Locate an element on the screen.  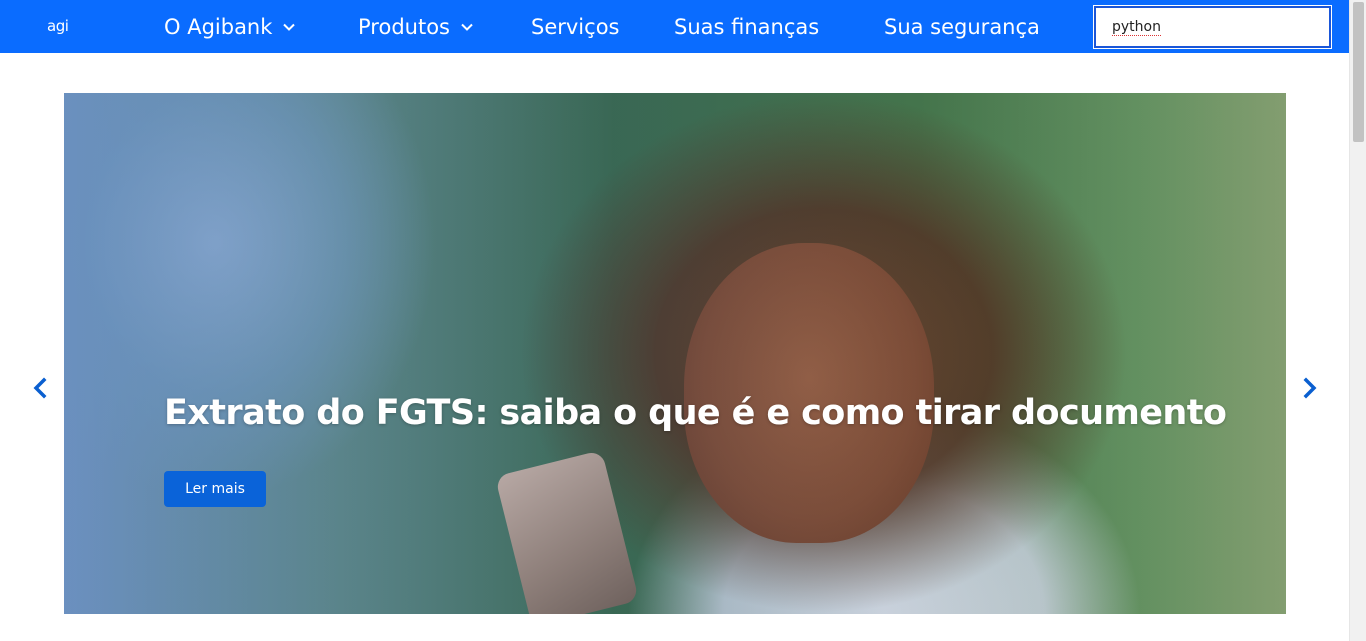
nav-label: Serviços is located at coordinates (575, 27).